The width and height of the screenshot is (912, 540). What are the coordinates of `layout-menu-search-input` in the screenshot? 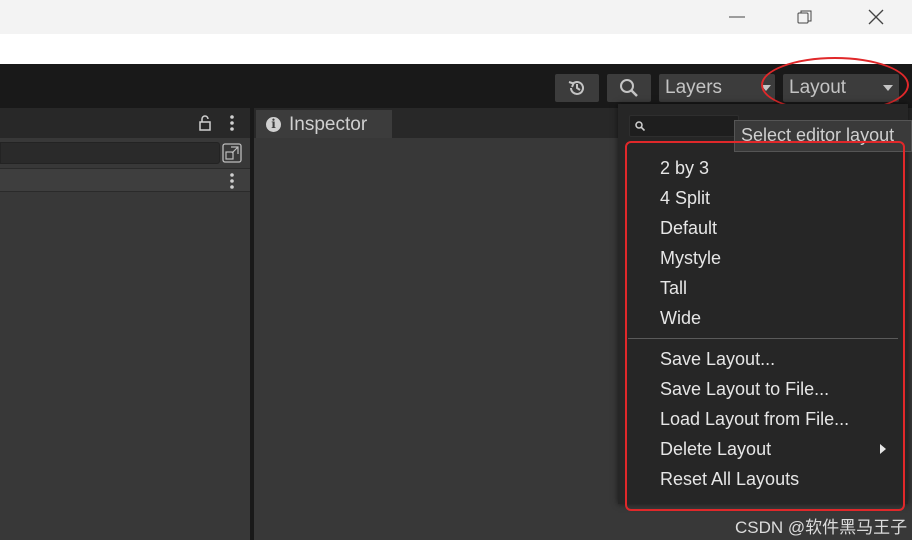 It's located at (684, 126).